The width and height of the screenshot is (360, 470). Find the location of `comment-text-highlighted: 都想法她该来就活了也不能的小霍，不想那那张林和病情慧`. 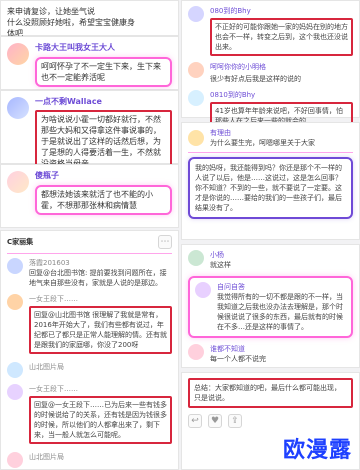

comment-text-highlighted: 都想法她该来就活了也不能的小霍，不想那那张林和病情慧 is located at coordinates (103, 200).